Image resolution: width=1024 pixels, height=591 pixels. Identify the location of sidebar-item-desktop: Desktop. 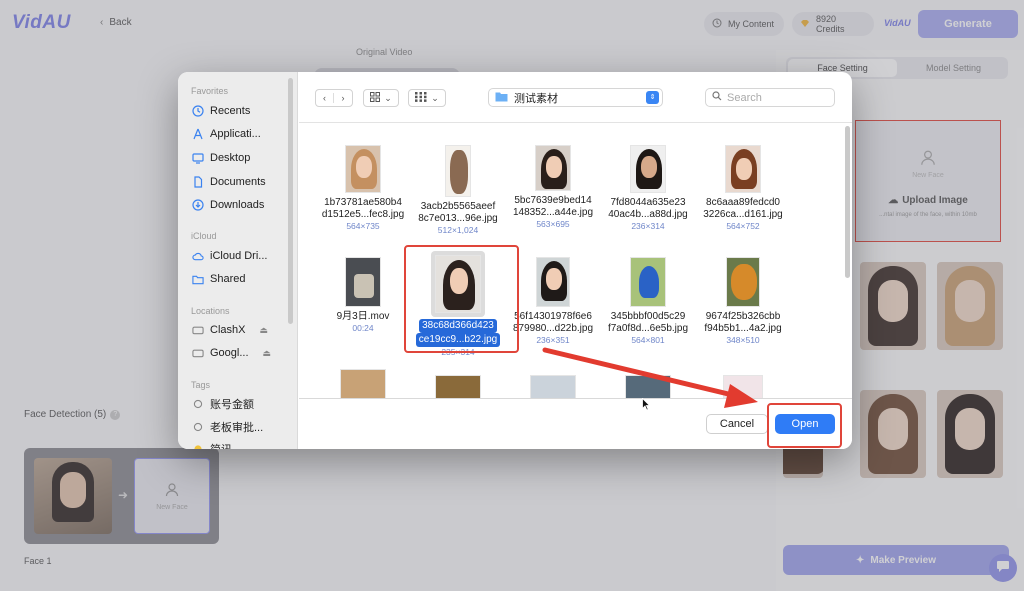
(221, 158).